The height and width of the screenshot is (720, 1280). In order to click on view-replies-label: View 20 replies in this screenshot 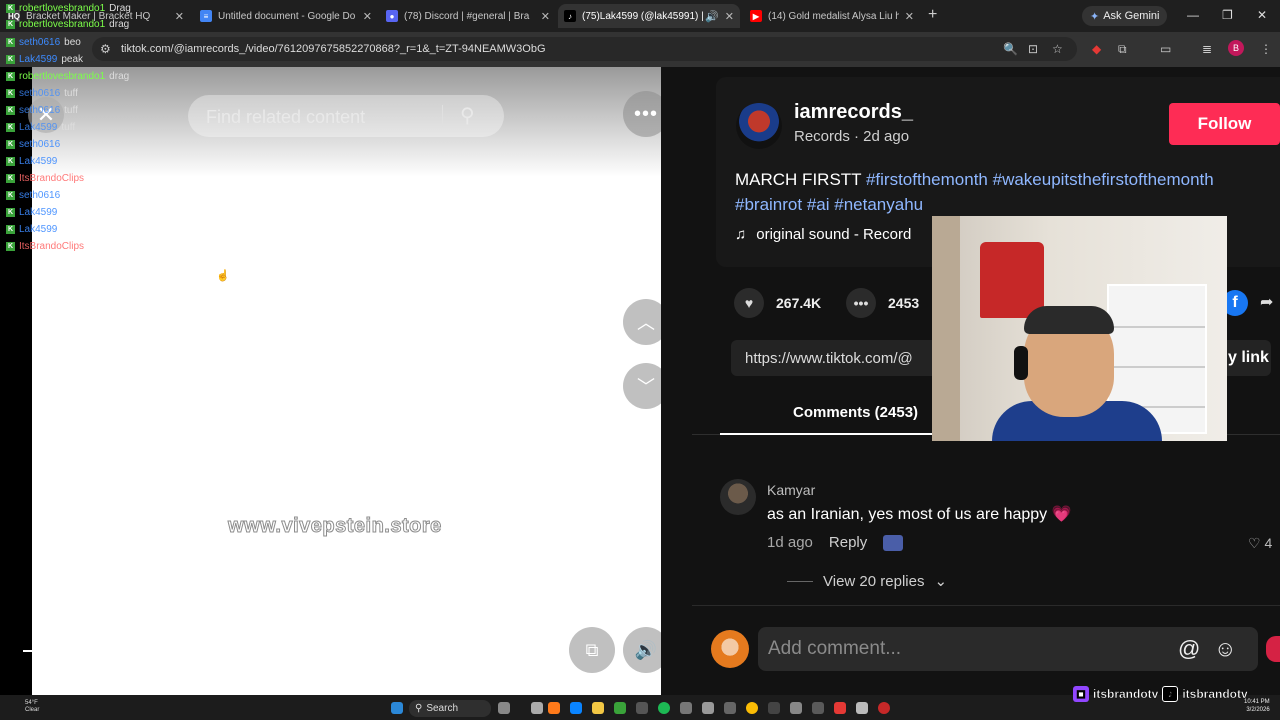, I will do `click(874, 581)`.